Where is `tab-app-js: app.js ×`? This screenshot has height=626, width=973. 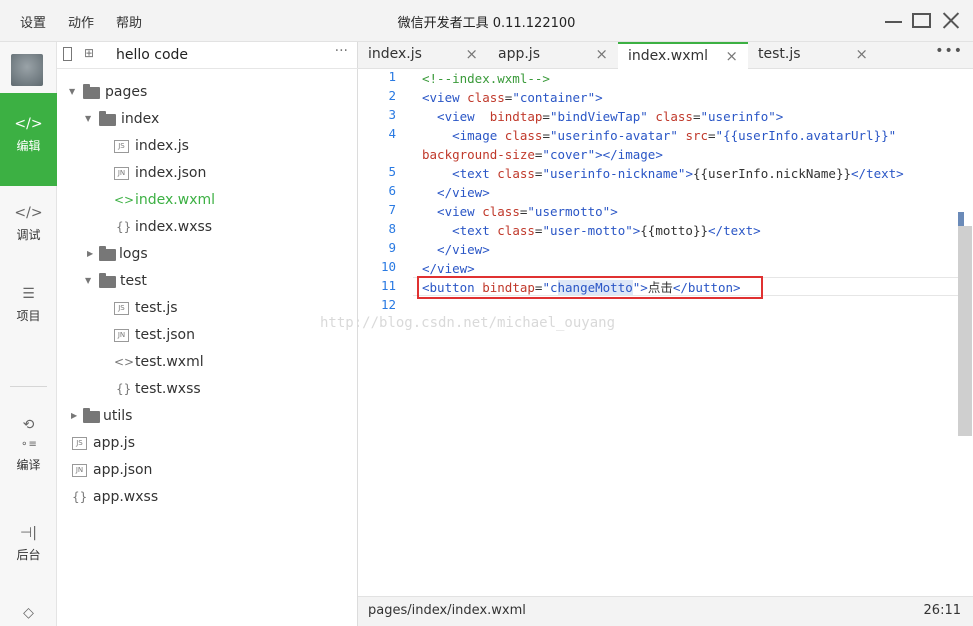 tab-app-js: app.js × is located at coordinates (553, 55).